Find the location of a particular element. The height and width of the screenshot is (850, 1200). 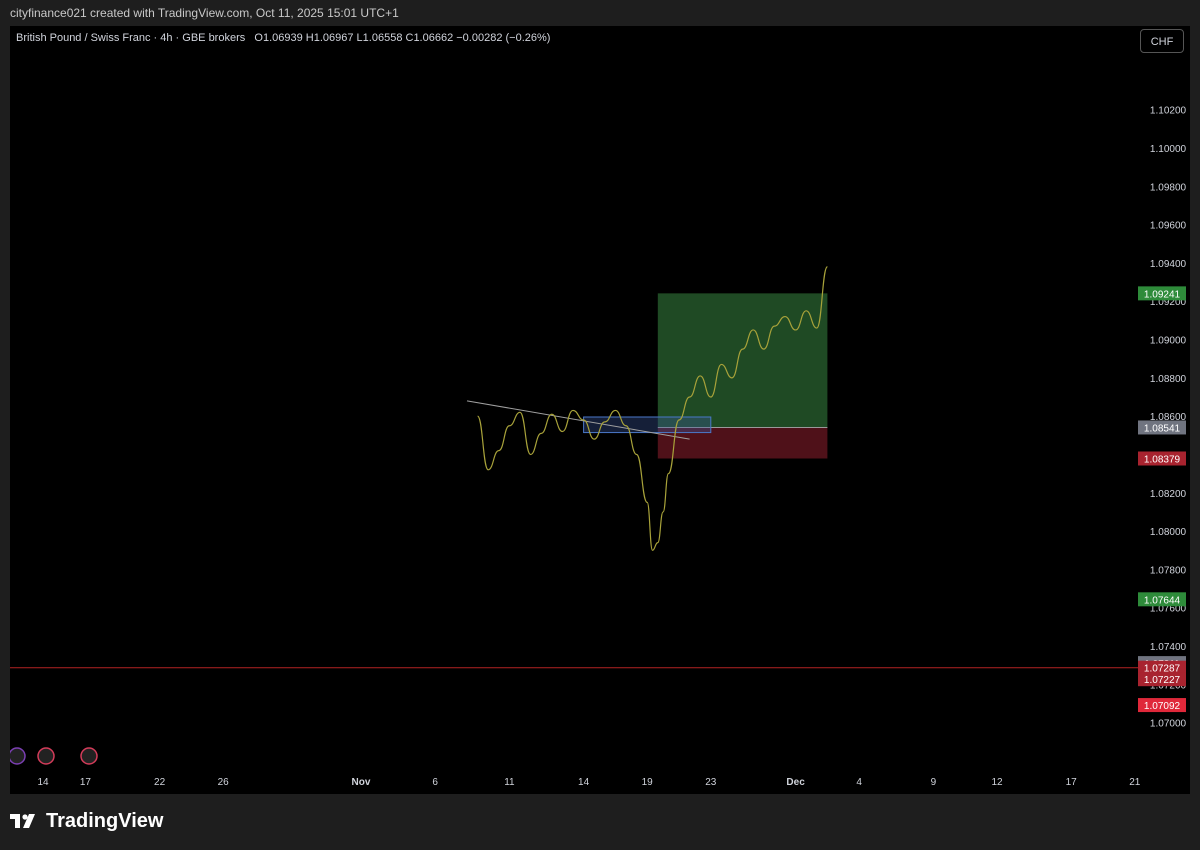

y-tick-label: 1.08200 is located at coordinates (1168, 494).